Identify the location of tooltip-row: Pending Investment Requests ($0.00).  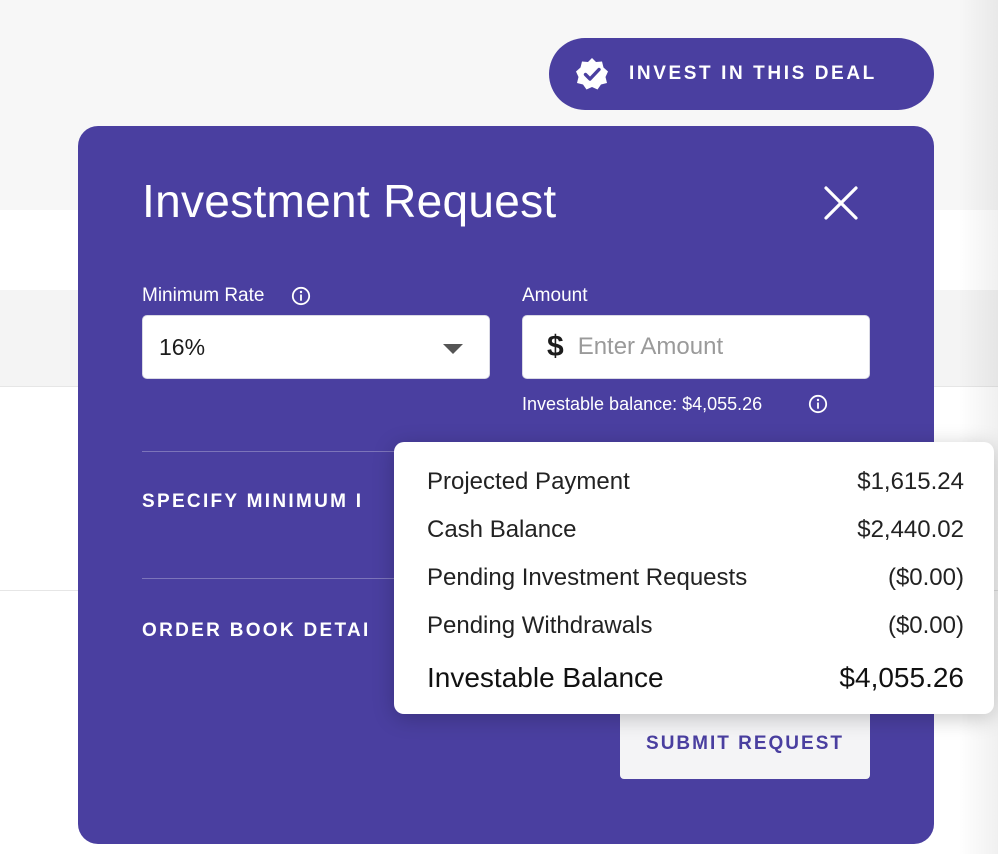
(695, 578).